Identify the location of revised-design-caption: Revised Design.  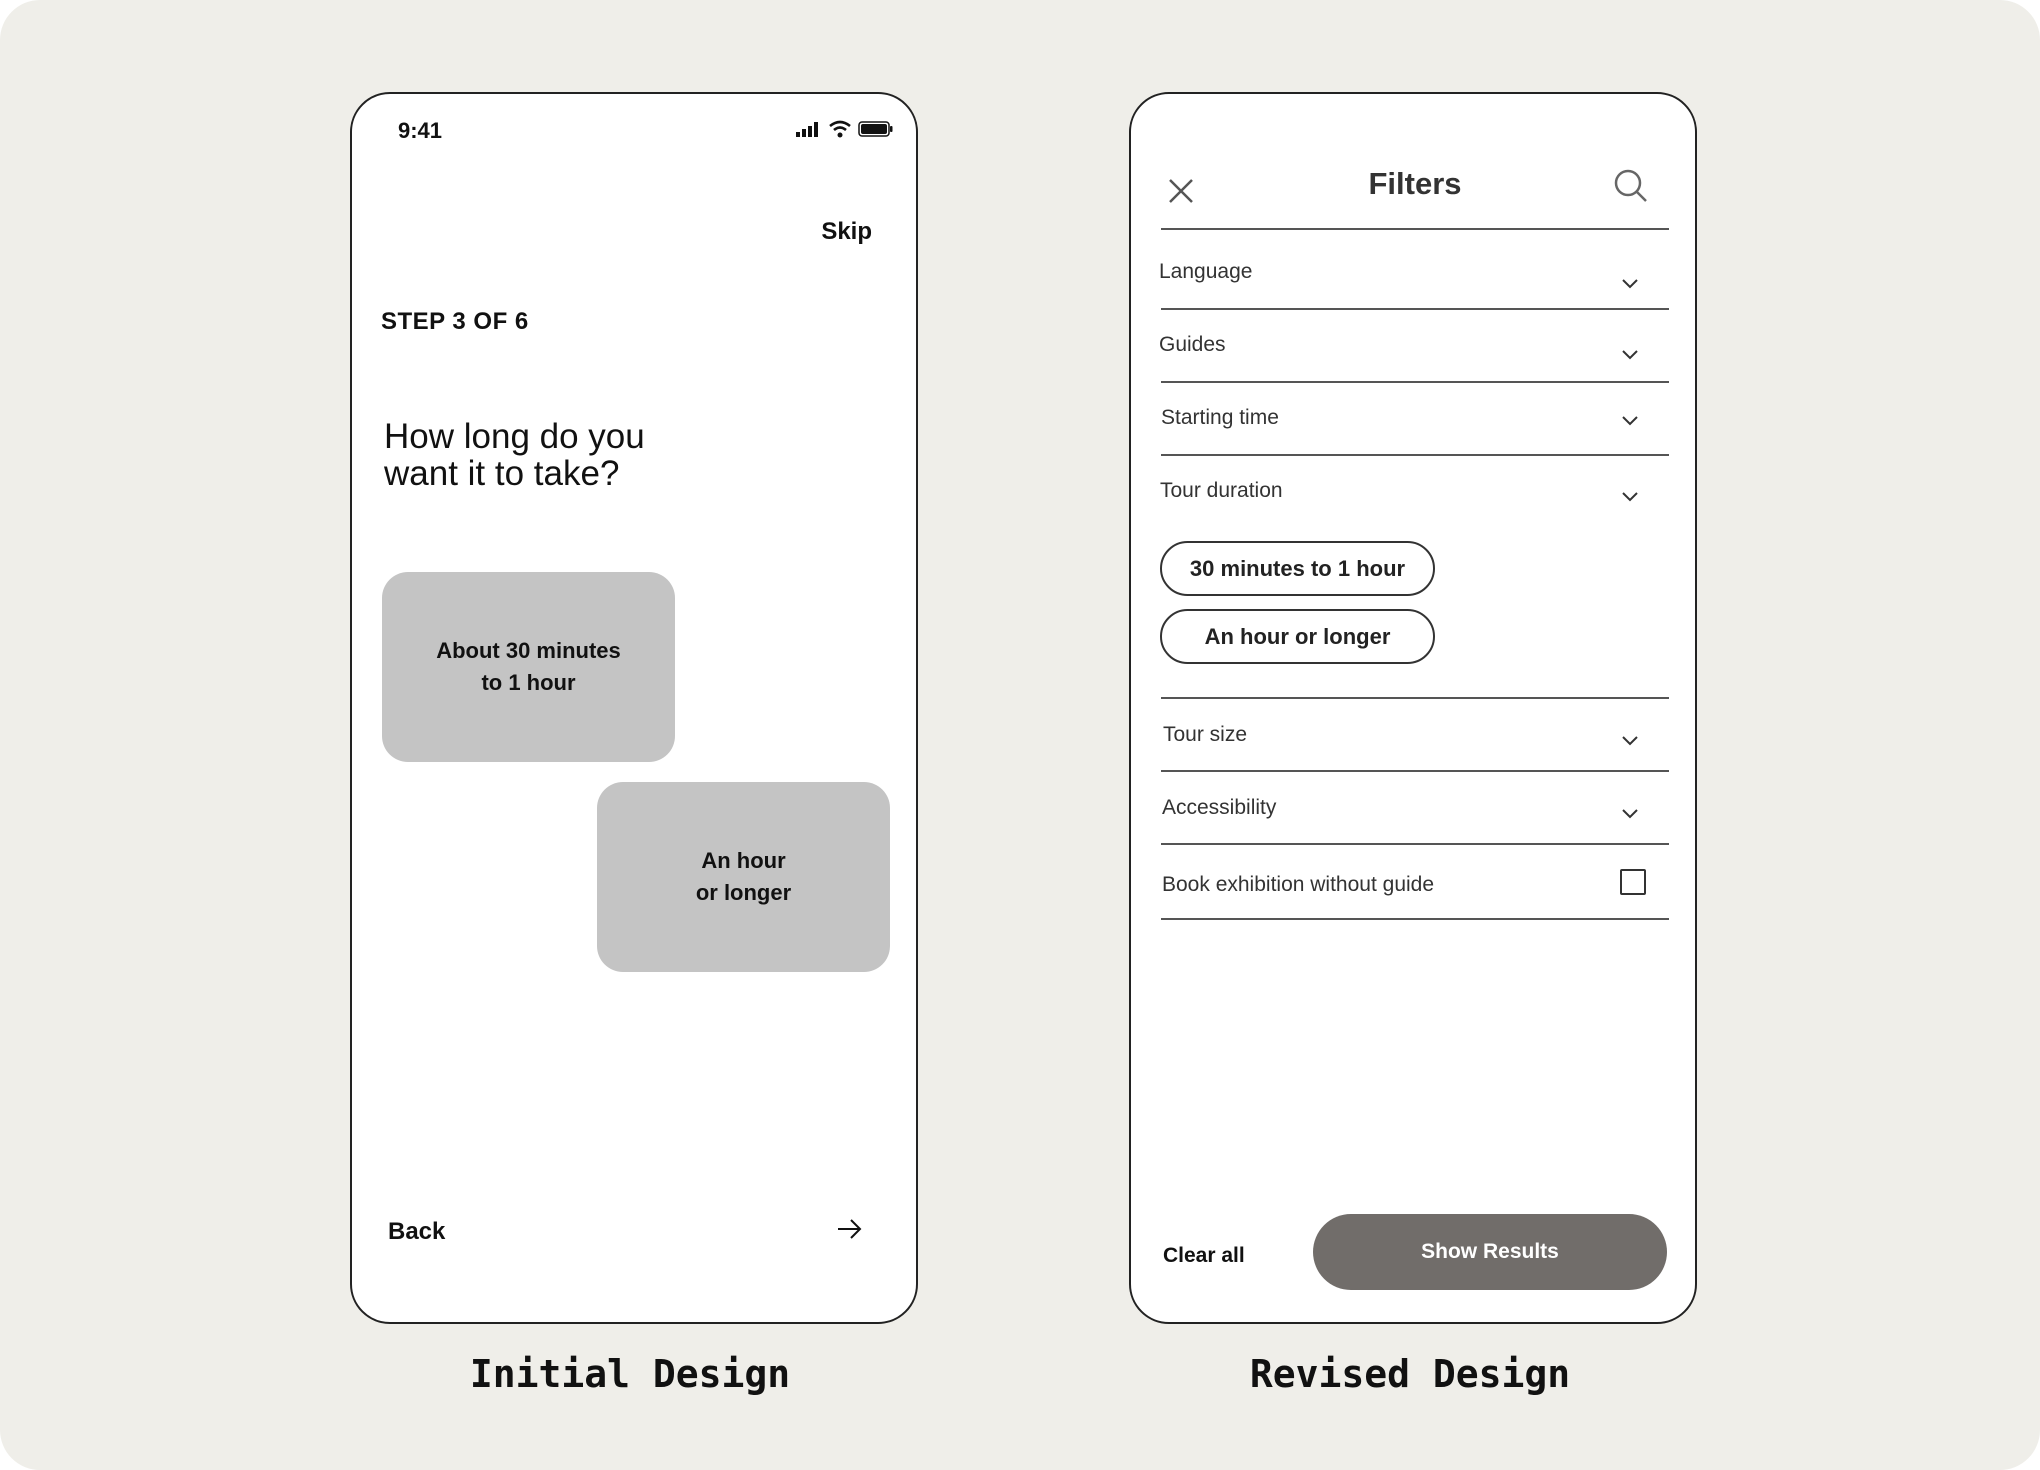
(1410, 1374).